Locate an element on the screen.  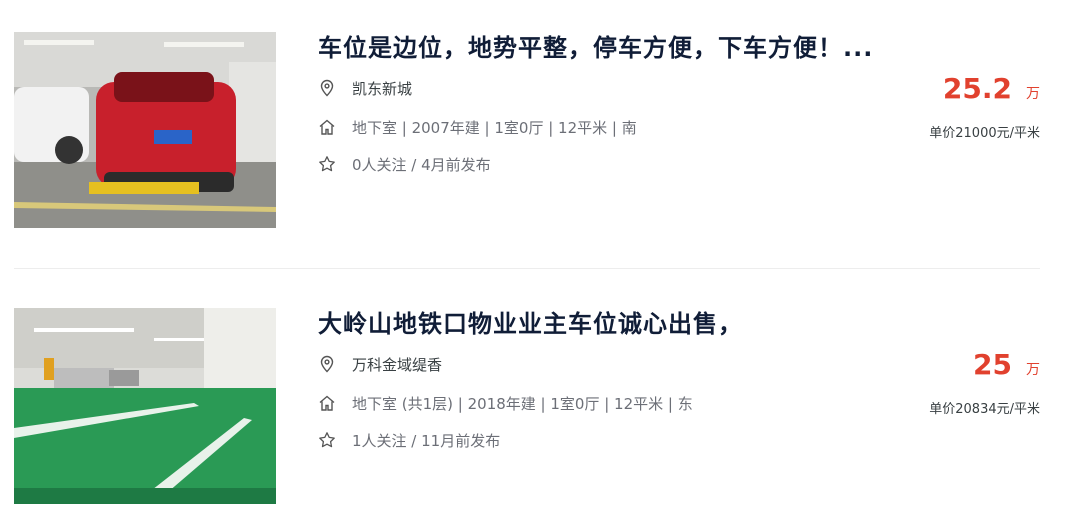
total-price: 25 万 is located at coordinates (1006, 364).